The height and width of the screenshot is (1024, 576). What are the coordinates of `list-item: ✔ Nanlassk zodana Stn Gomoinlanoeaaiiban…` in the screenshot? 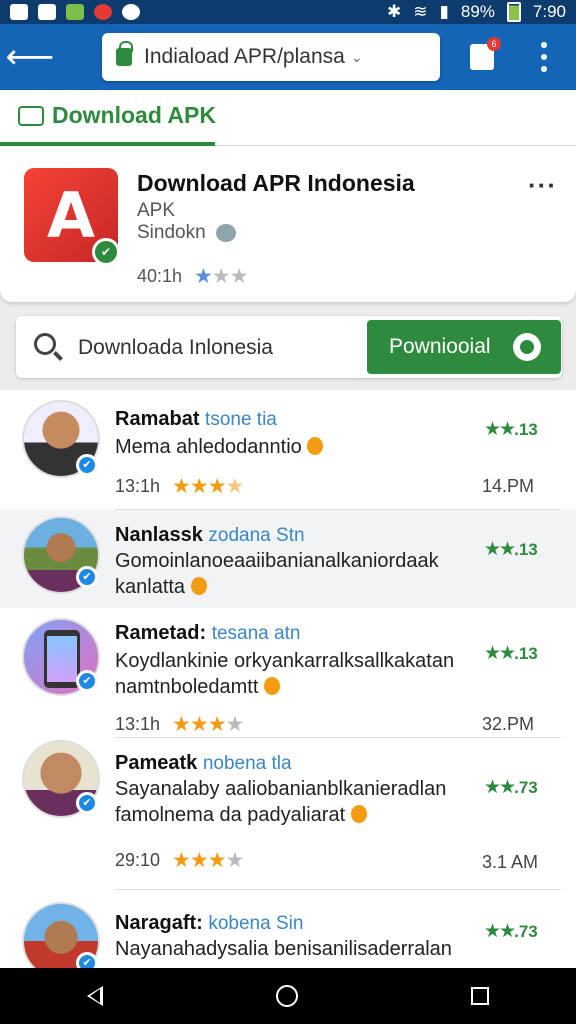 It's located at (288, 559).